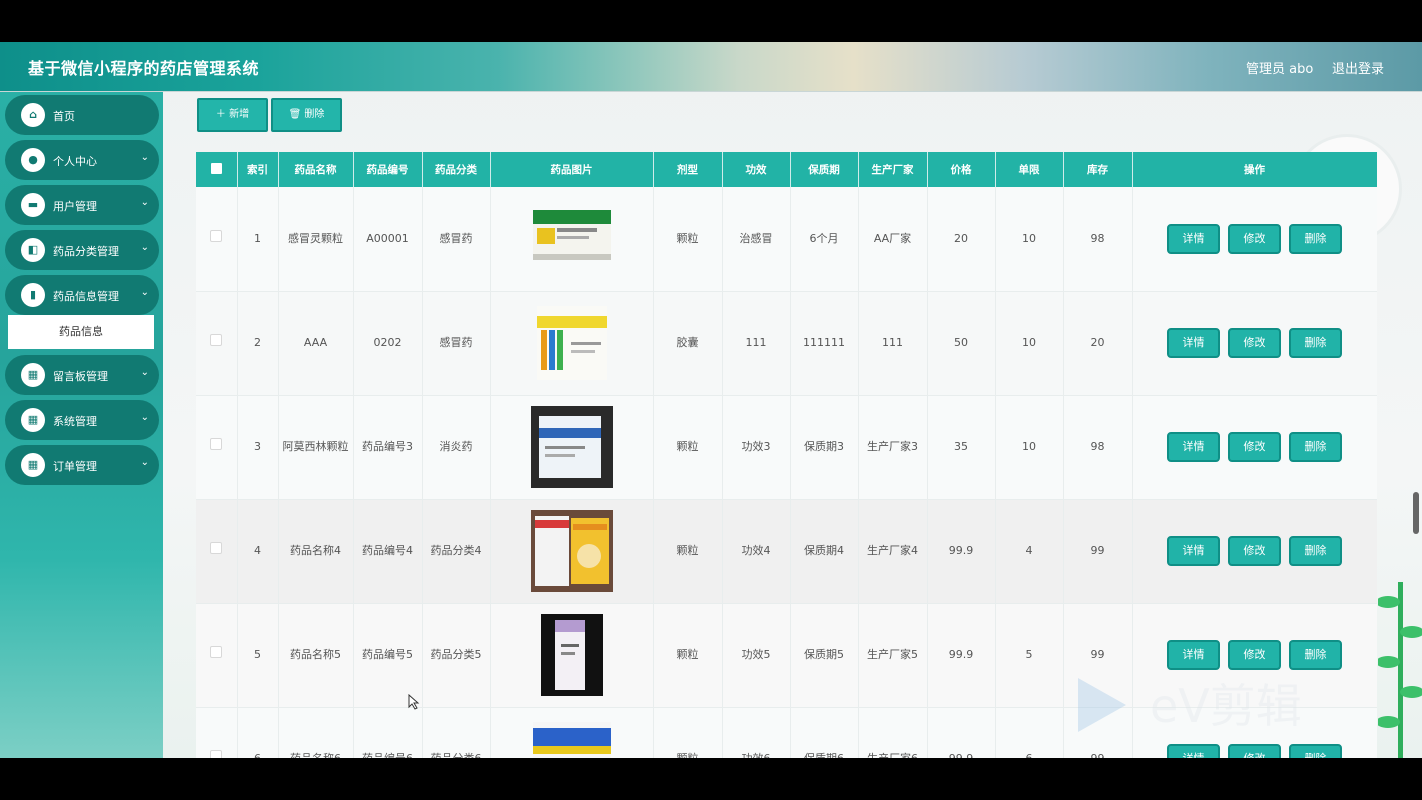 This screenshot has width=1422, height=800. I want to click on logout-link: 退出登录, so click(1358, 67).